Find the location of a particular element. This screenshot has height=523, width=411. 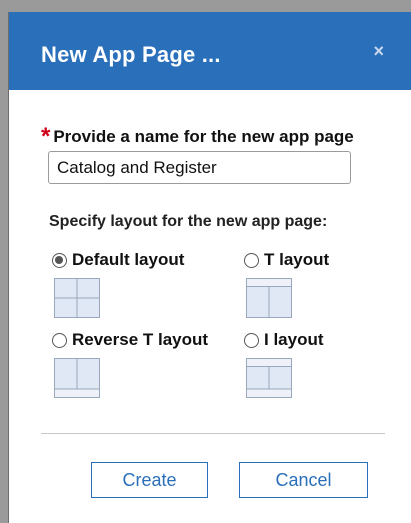

reverse-t-layout-icon is located at coordinates (77, 378).